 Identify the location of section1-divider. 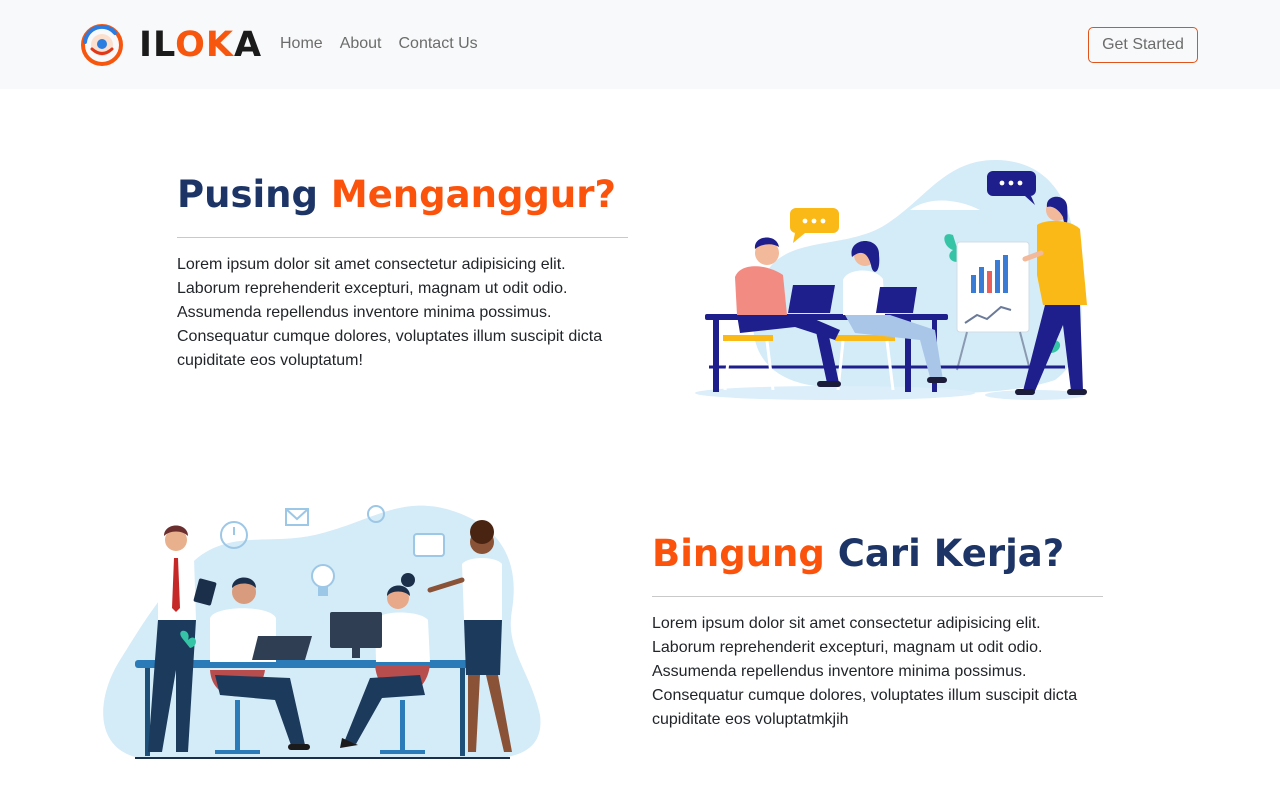
(402, 237).